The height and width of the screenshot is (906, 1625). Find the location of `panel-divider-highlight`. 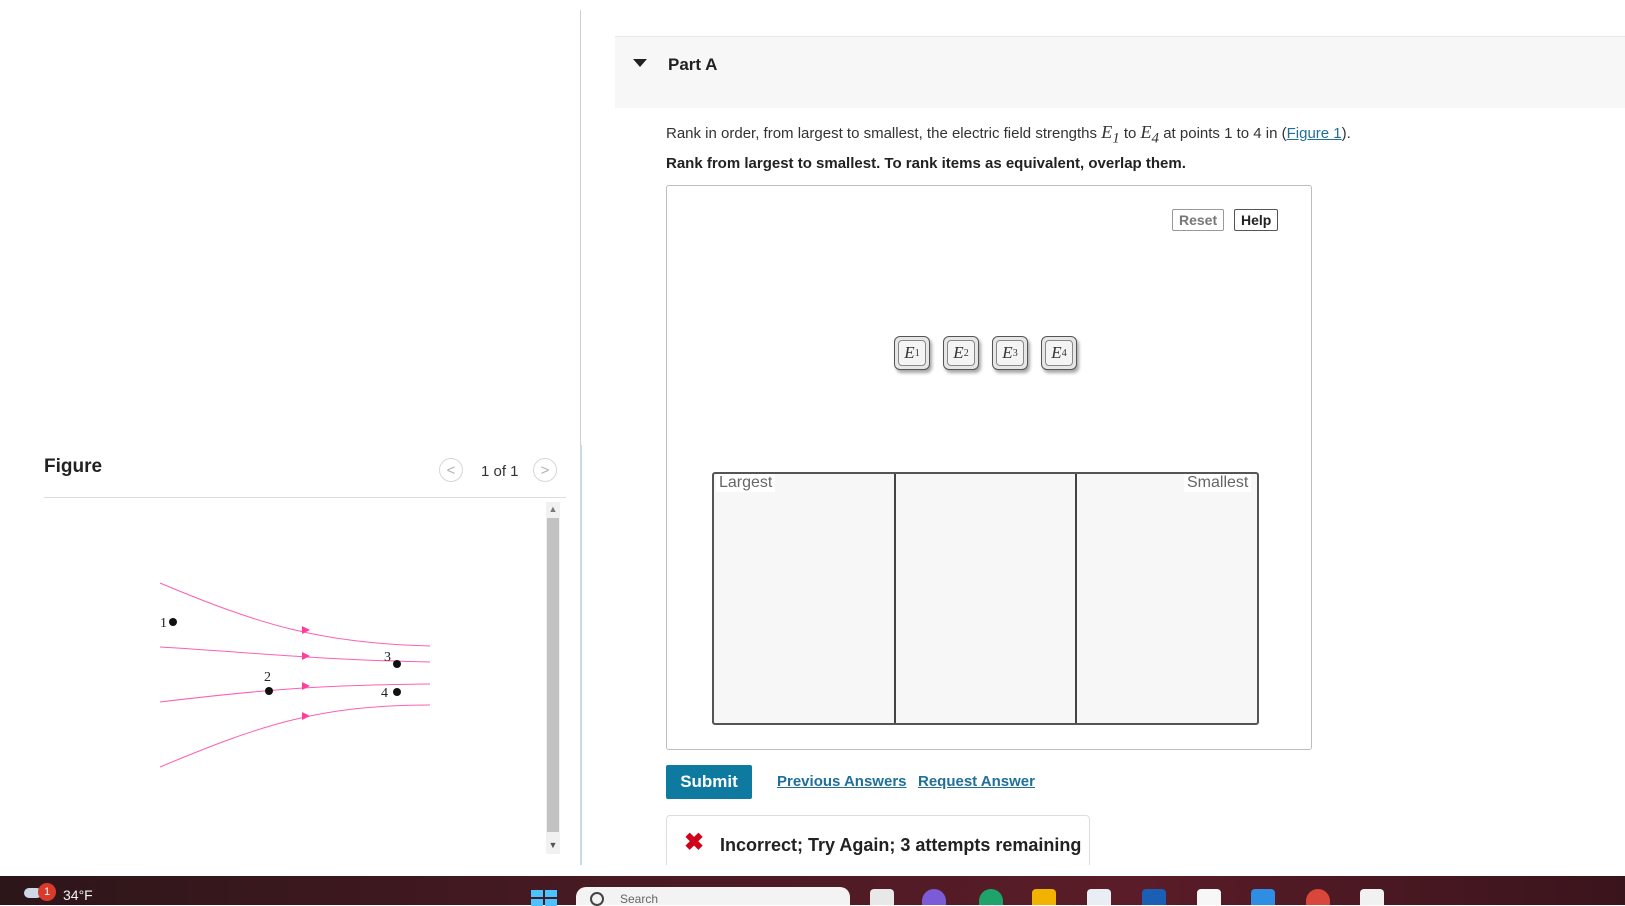

panel-divider-highlight is located at coordinates (581, 655).